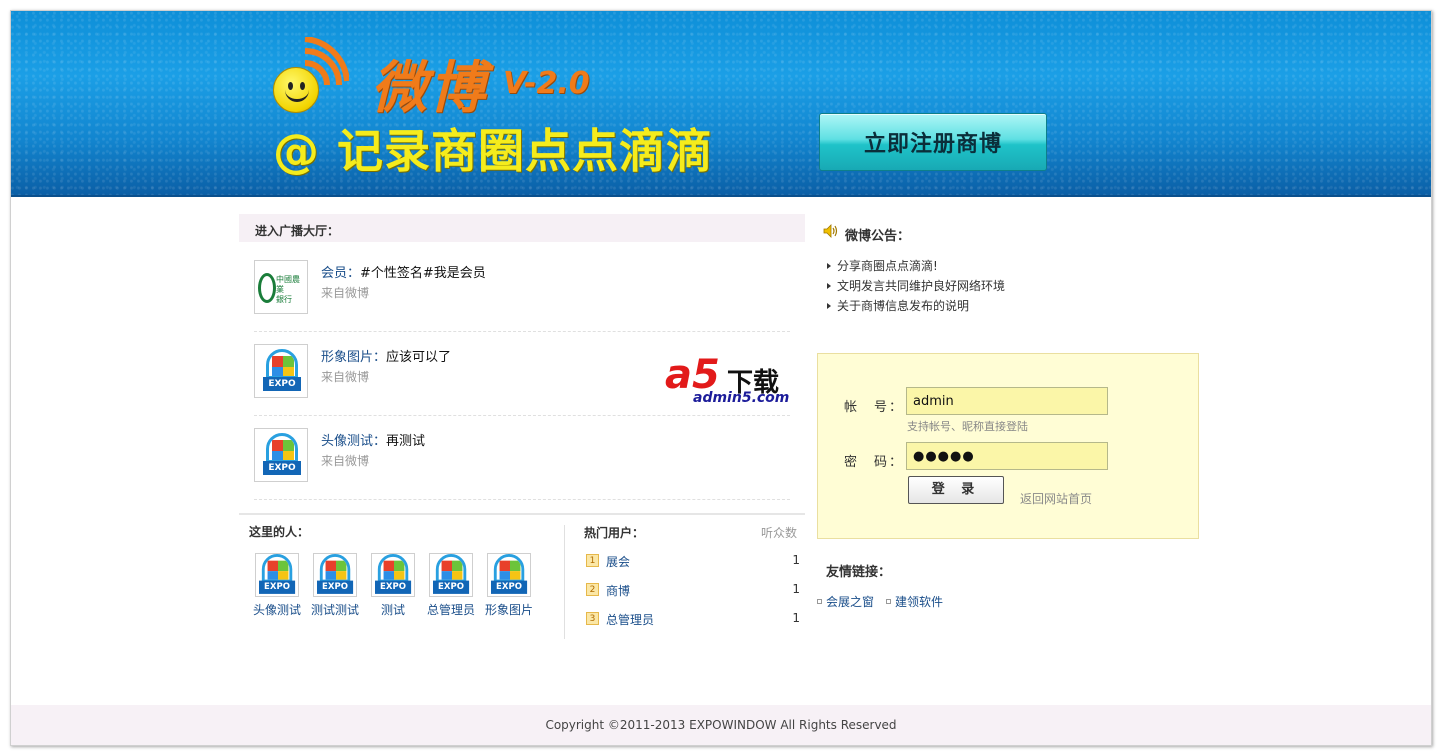  I want to click on notice-item: 分享商圈点点滴滴!, so click(882, 265).